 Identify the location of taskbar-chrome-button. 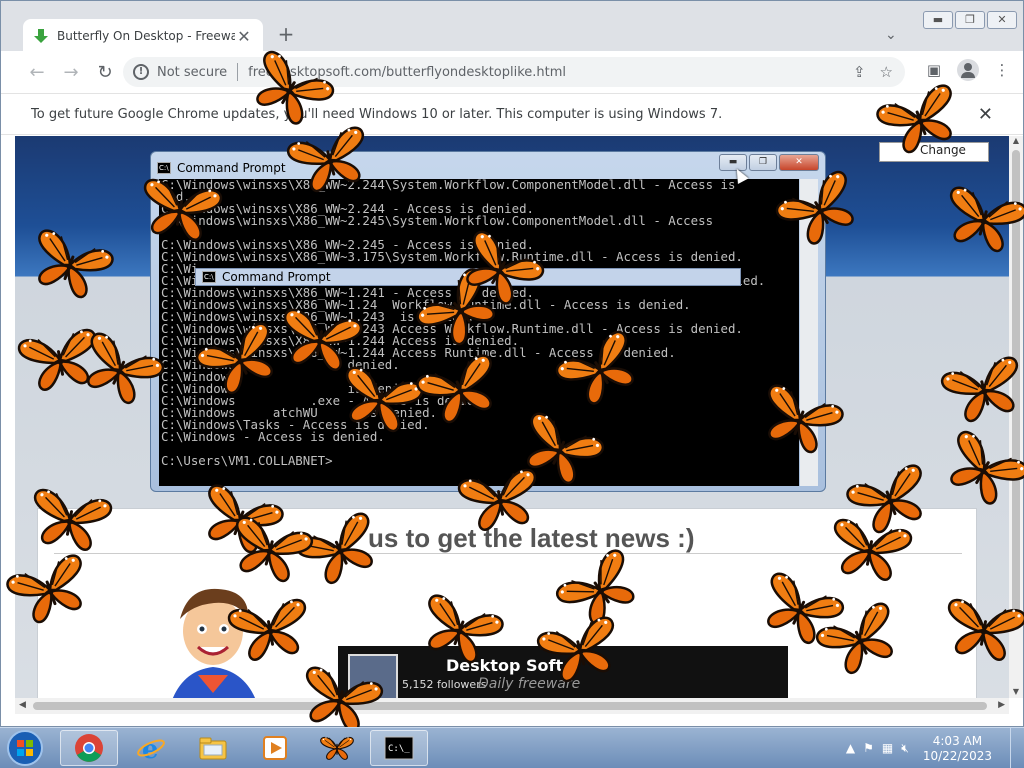
(89, 748).